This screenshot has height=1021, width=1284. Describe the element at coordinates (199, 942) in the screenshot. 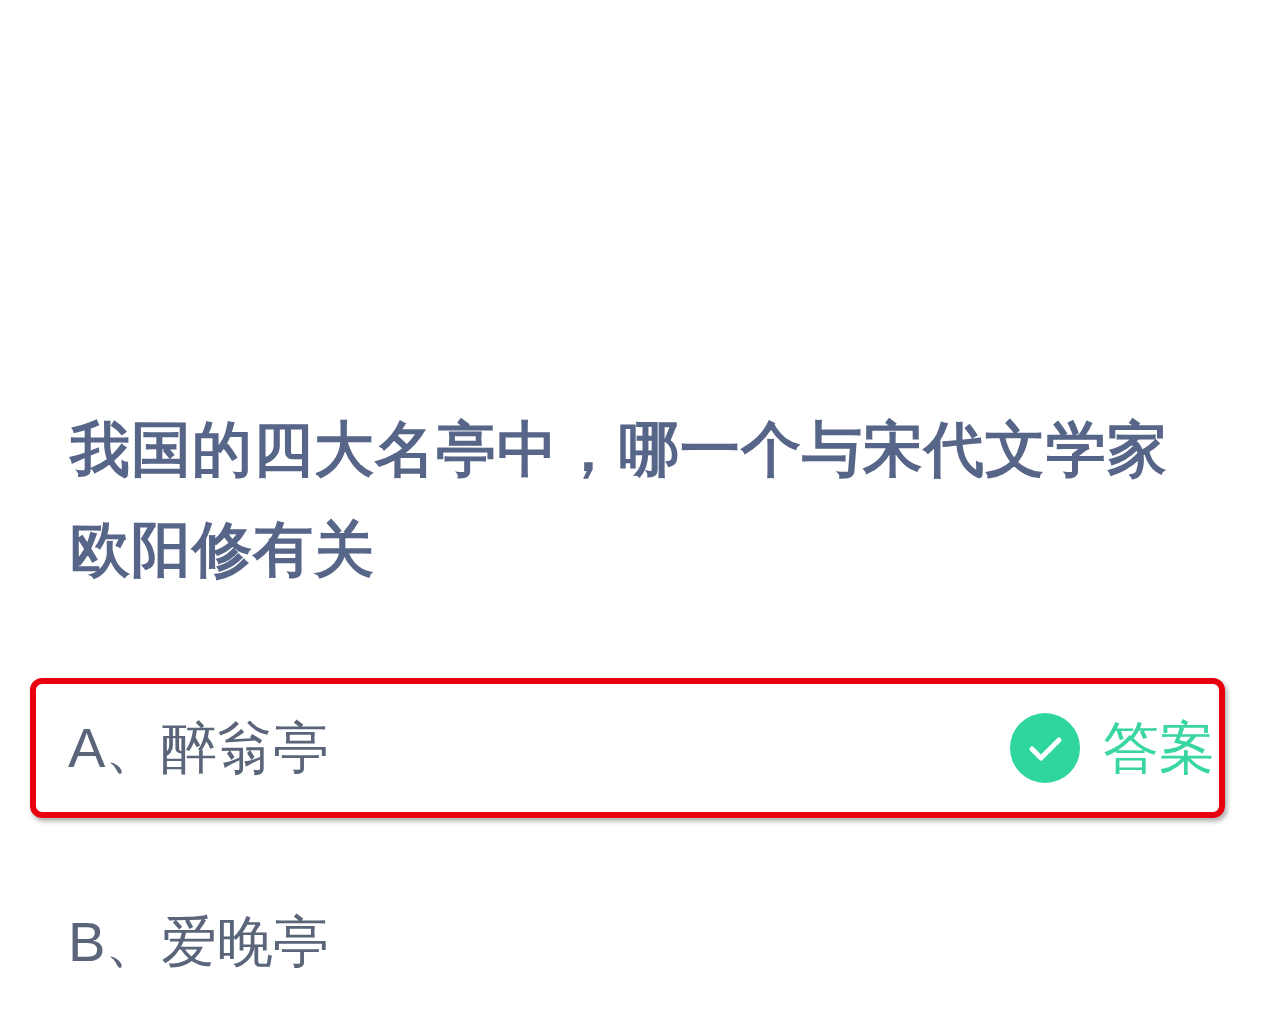

I see `answer-option: B、爱晚亭` at that location.